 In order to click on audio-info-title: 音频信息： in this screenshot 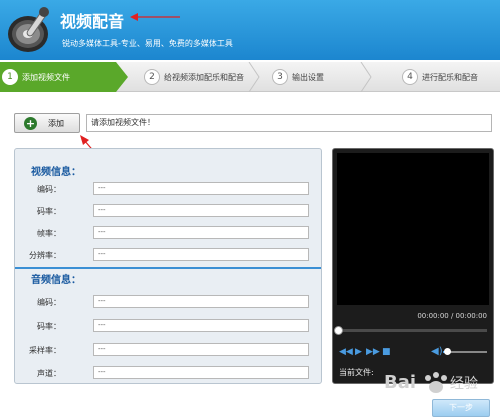, I will do `click(56, 280)`.